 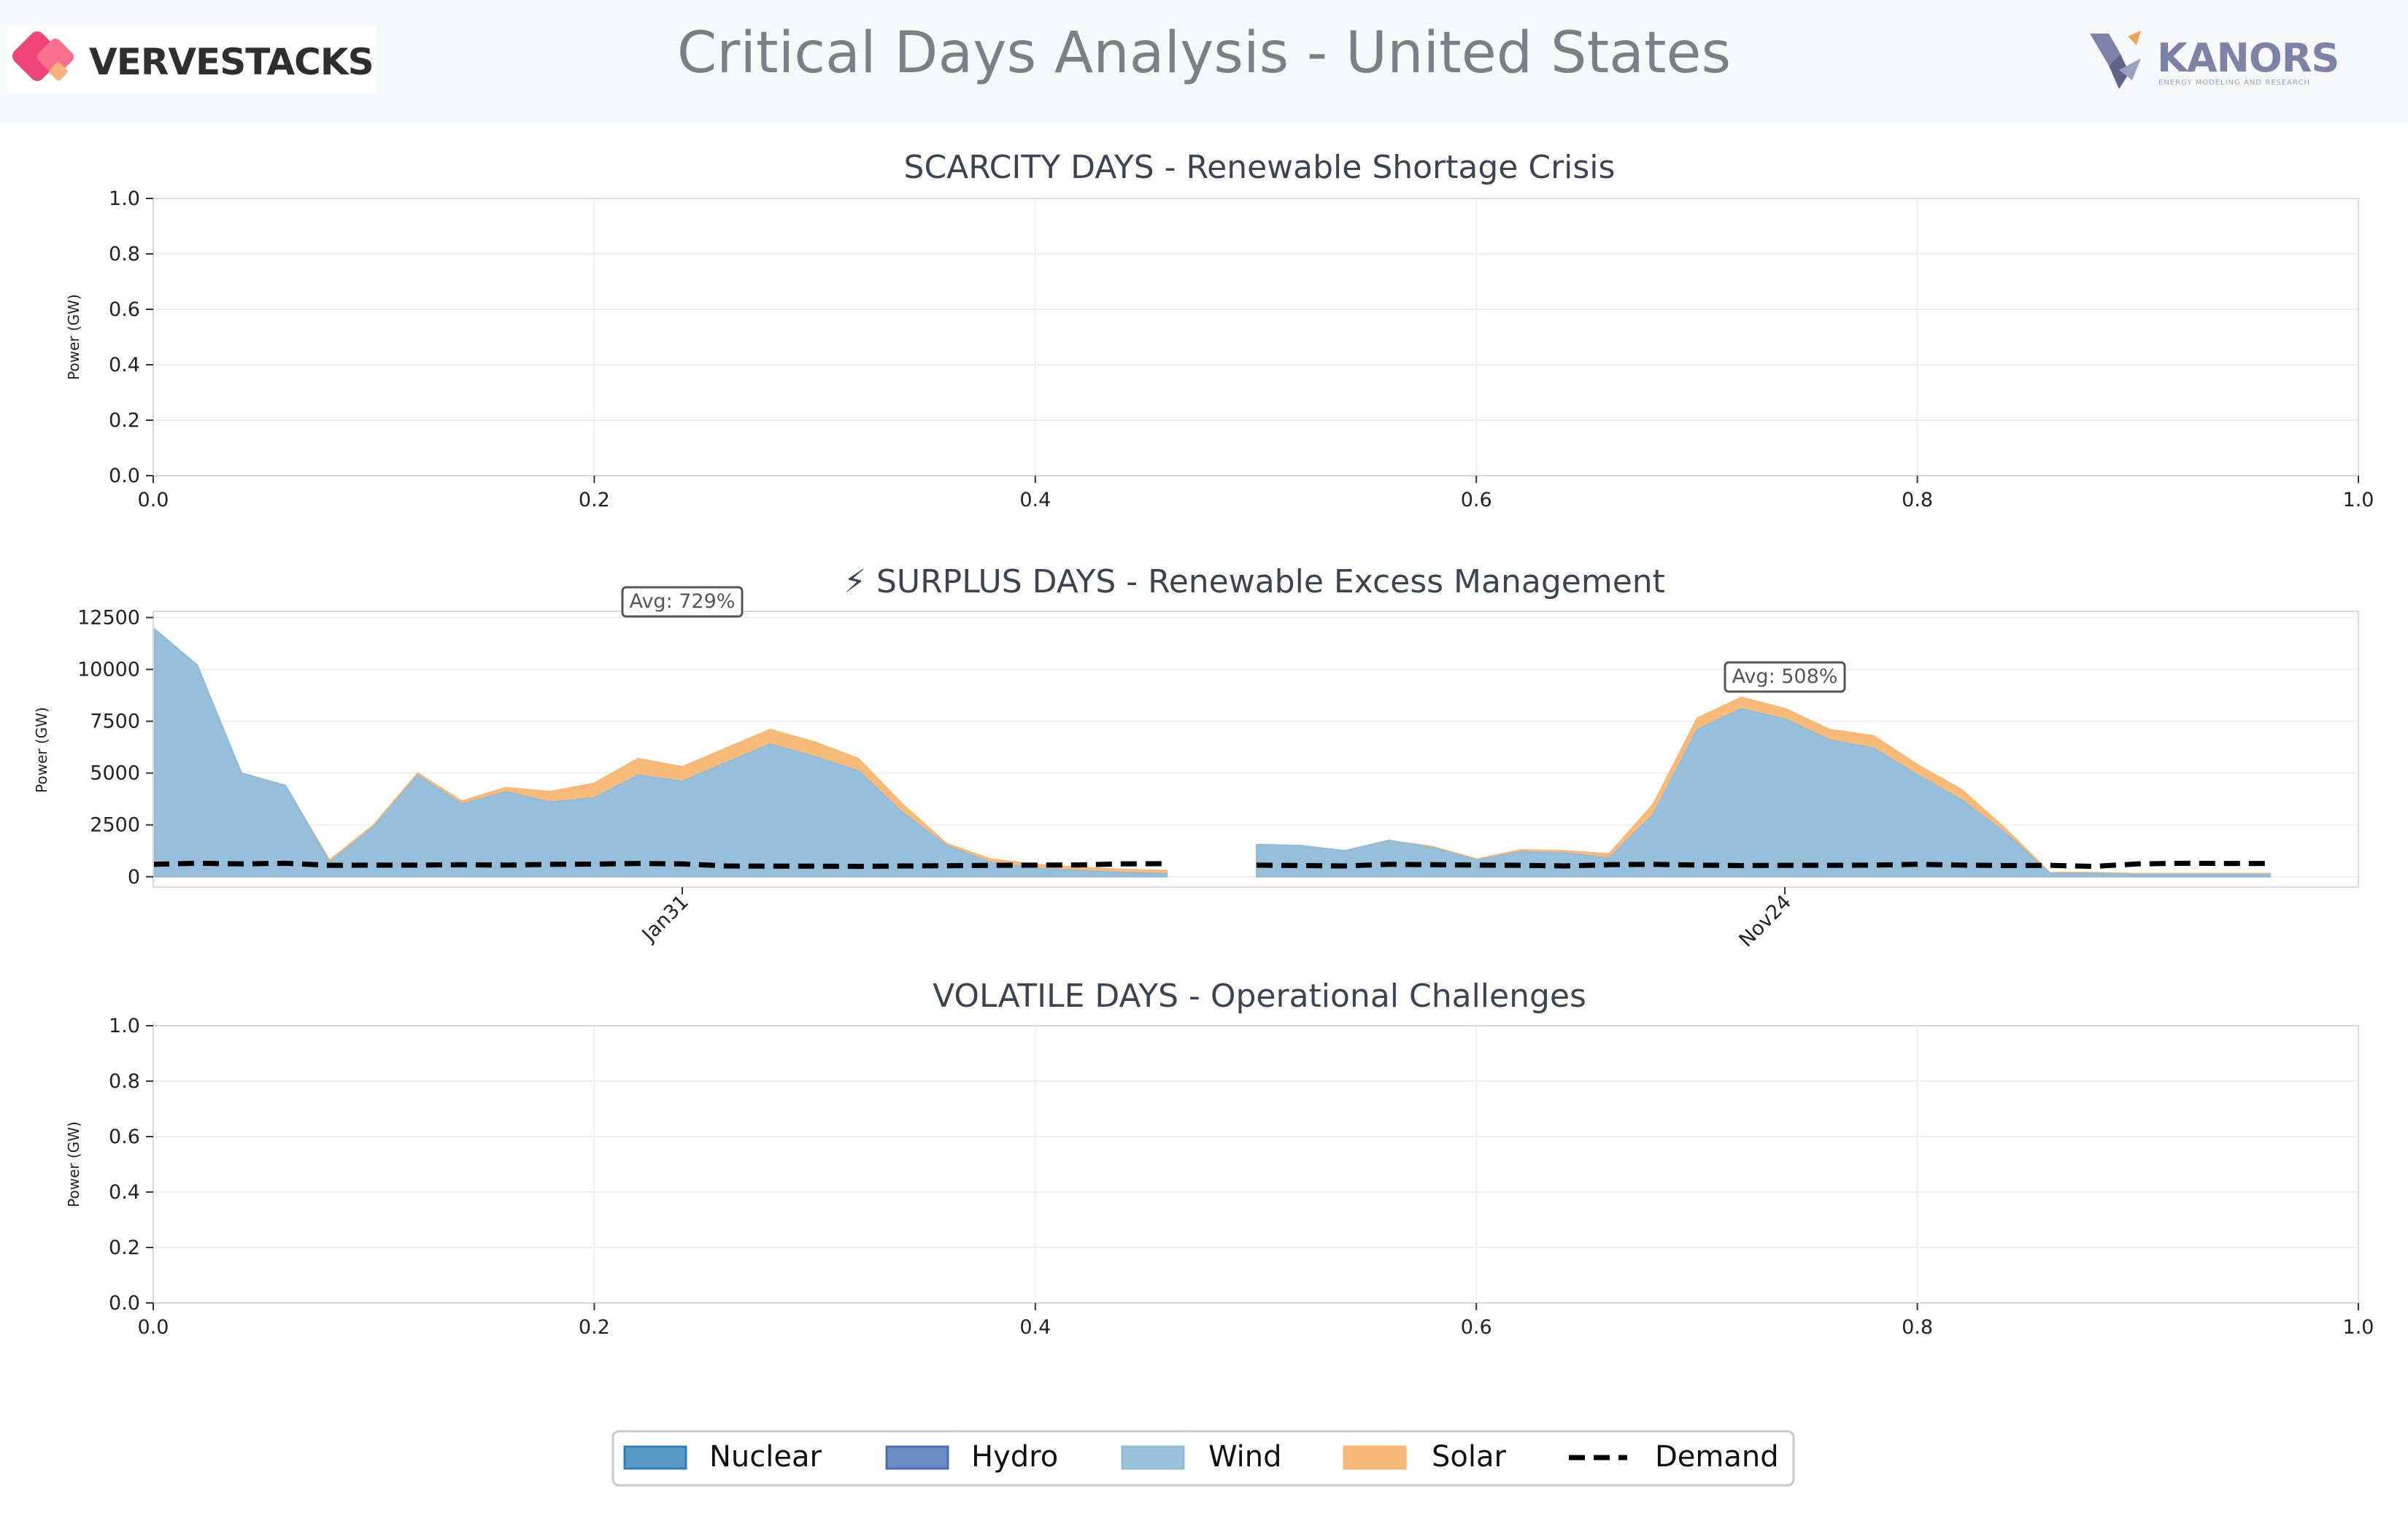 What do you see at coordinates (41, 750) in the screenshot?
I see `surplus-y-axis-label: Power (GW)` at bounding box center [41, 750].